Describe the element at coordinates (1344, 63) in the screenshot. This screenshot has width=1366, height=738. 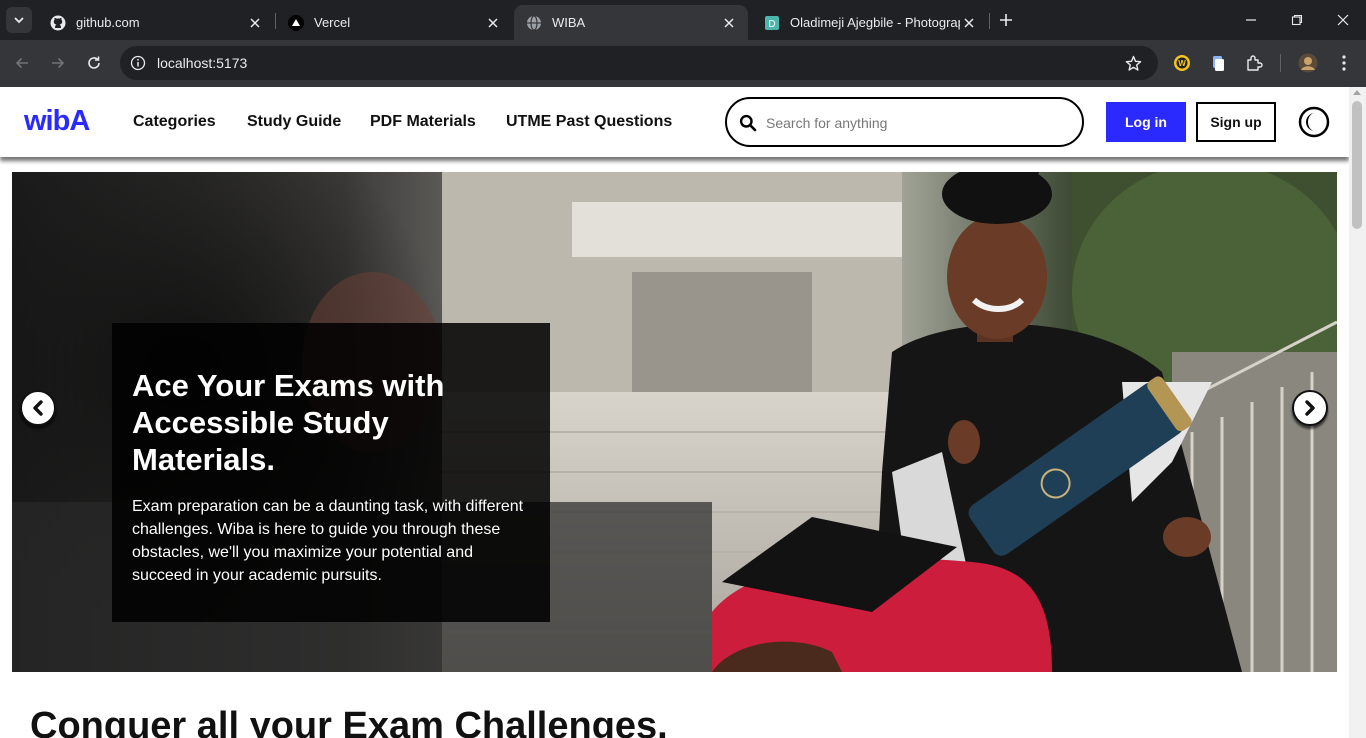
I see `browser-menu-icon` at that location.